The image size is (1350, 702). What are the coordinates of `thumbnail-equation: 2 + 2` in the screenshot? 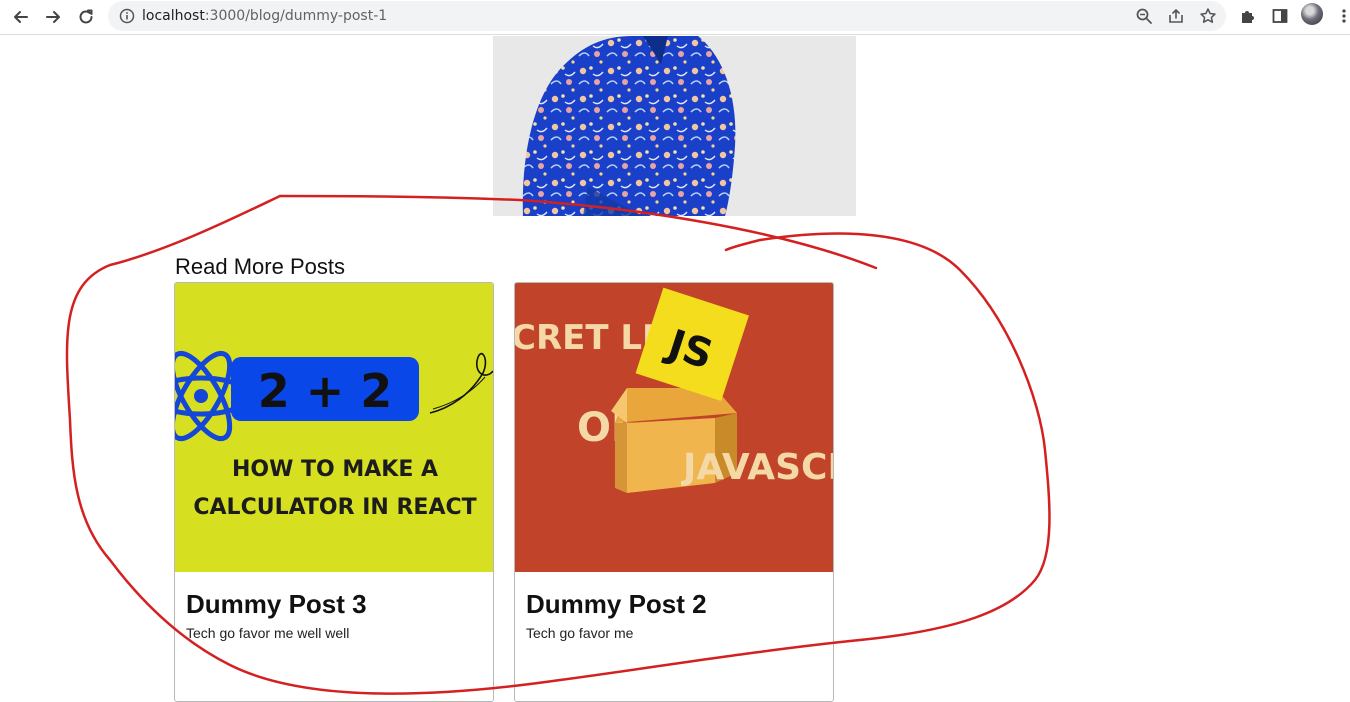 It's located at (325, 391).